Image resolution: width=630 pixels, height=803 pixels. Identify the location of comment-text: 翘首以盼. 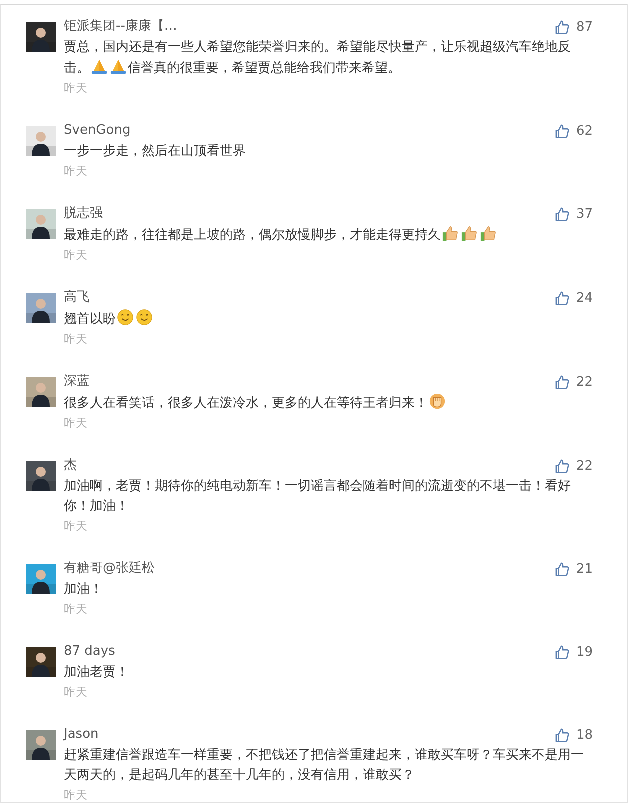
(328, 319).